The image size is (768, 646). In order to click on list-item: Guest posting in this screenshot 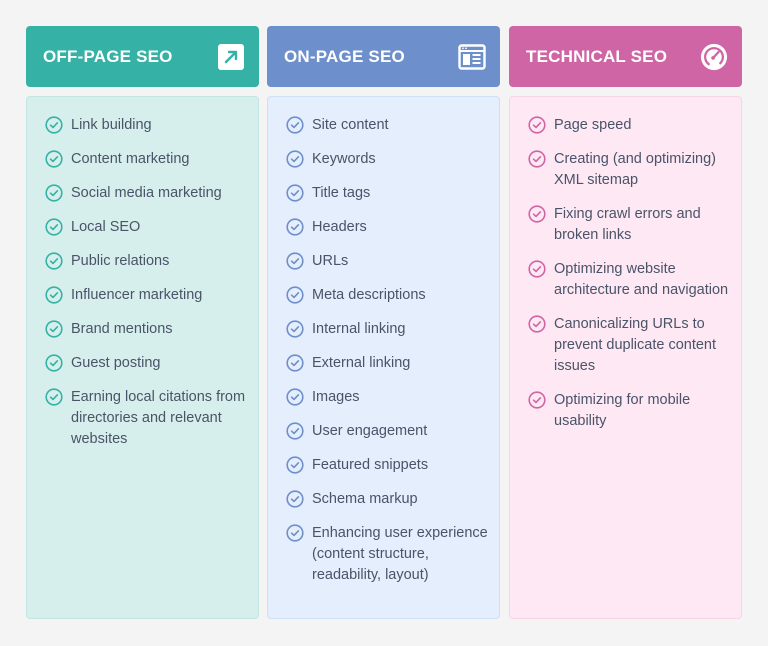, I will do `click(146, 363)`.